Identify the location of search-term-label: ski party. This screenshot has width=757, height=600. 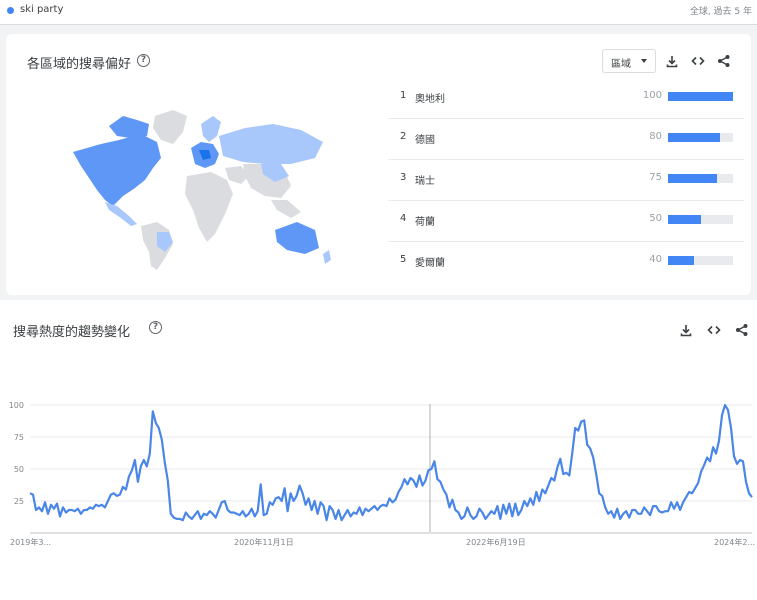
(41, 9).